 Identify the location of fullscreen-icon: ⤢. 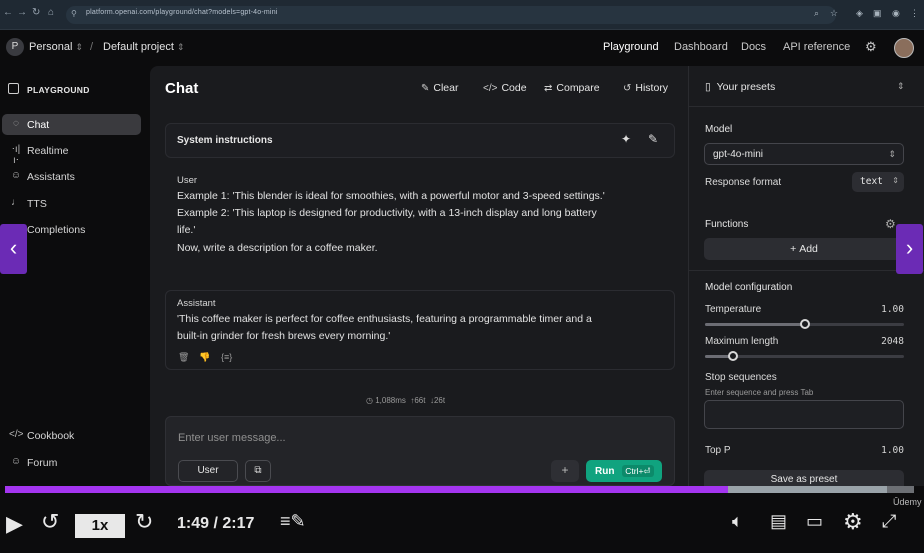
(889, 521).